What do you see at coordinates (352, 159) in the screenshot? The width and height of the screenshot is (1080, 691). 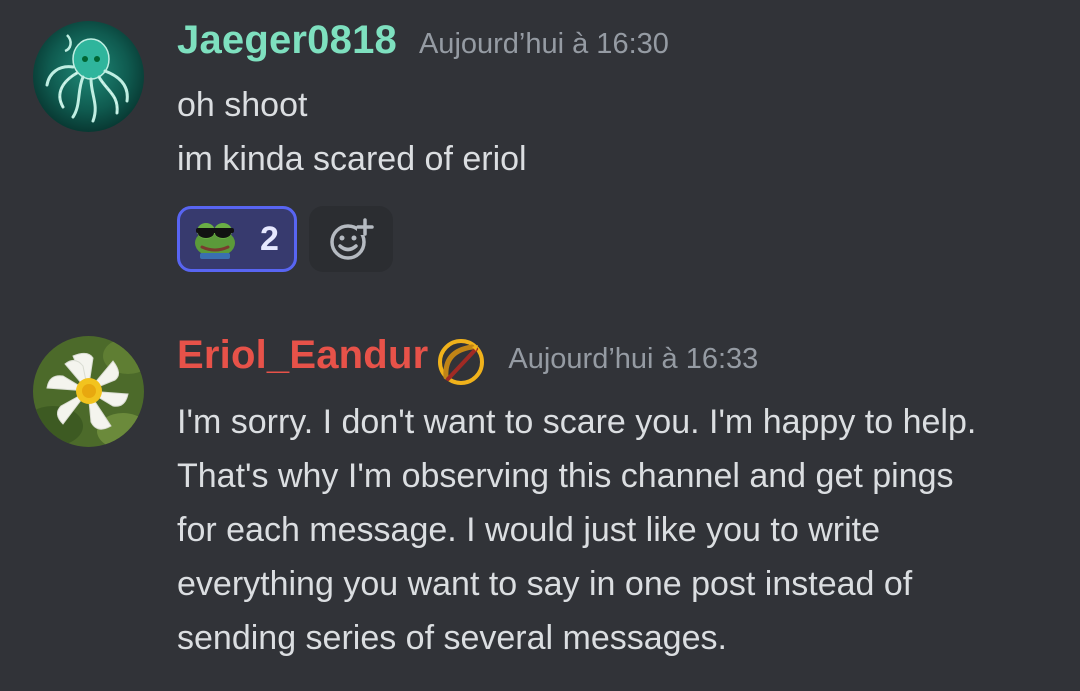 I see `message-line: im kinda scared of eriol` at bounding box center [352, 159].